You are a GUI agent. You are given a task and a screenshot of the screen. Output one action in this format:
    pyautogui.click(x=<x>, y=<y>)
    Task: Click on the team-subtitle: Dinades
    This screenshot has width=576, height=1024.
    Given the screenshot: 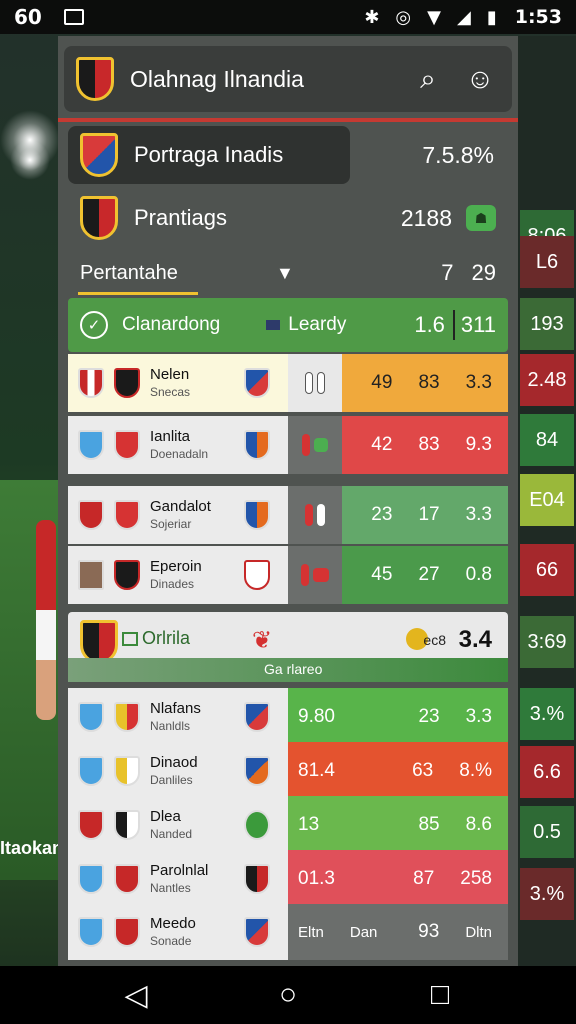 What is the action you would take?
    pyautogui.click(x=172, y=584)
    